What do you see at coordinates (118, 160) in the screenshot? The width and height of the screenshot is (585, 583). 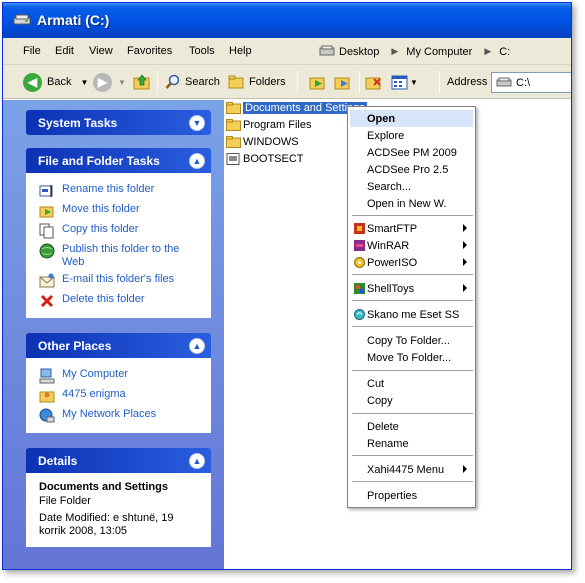 I see `file-folder-tasks-header: File and Folder Tasks ▲` at bounding box center [118, 160].